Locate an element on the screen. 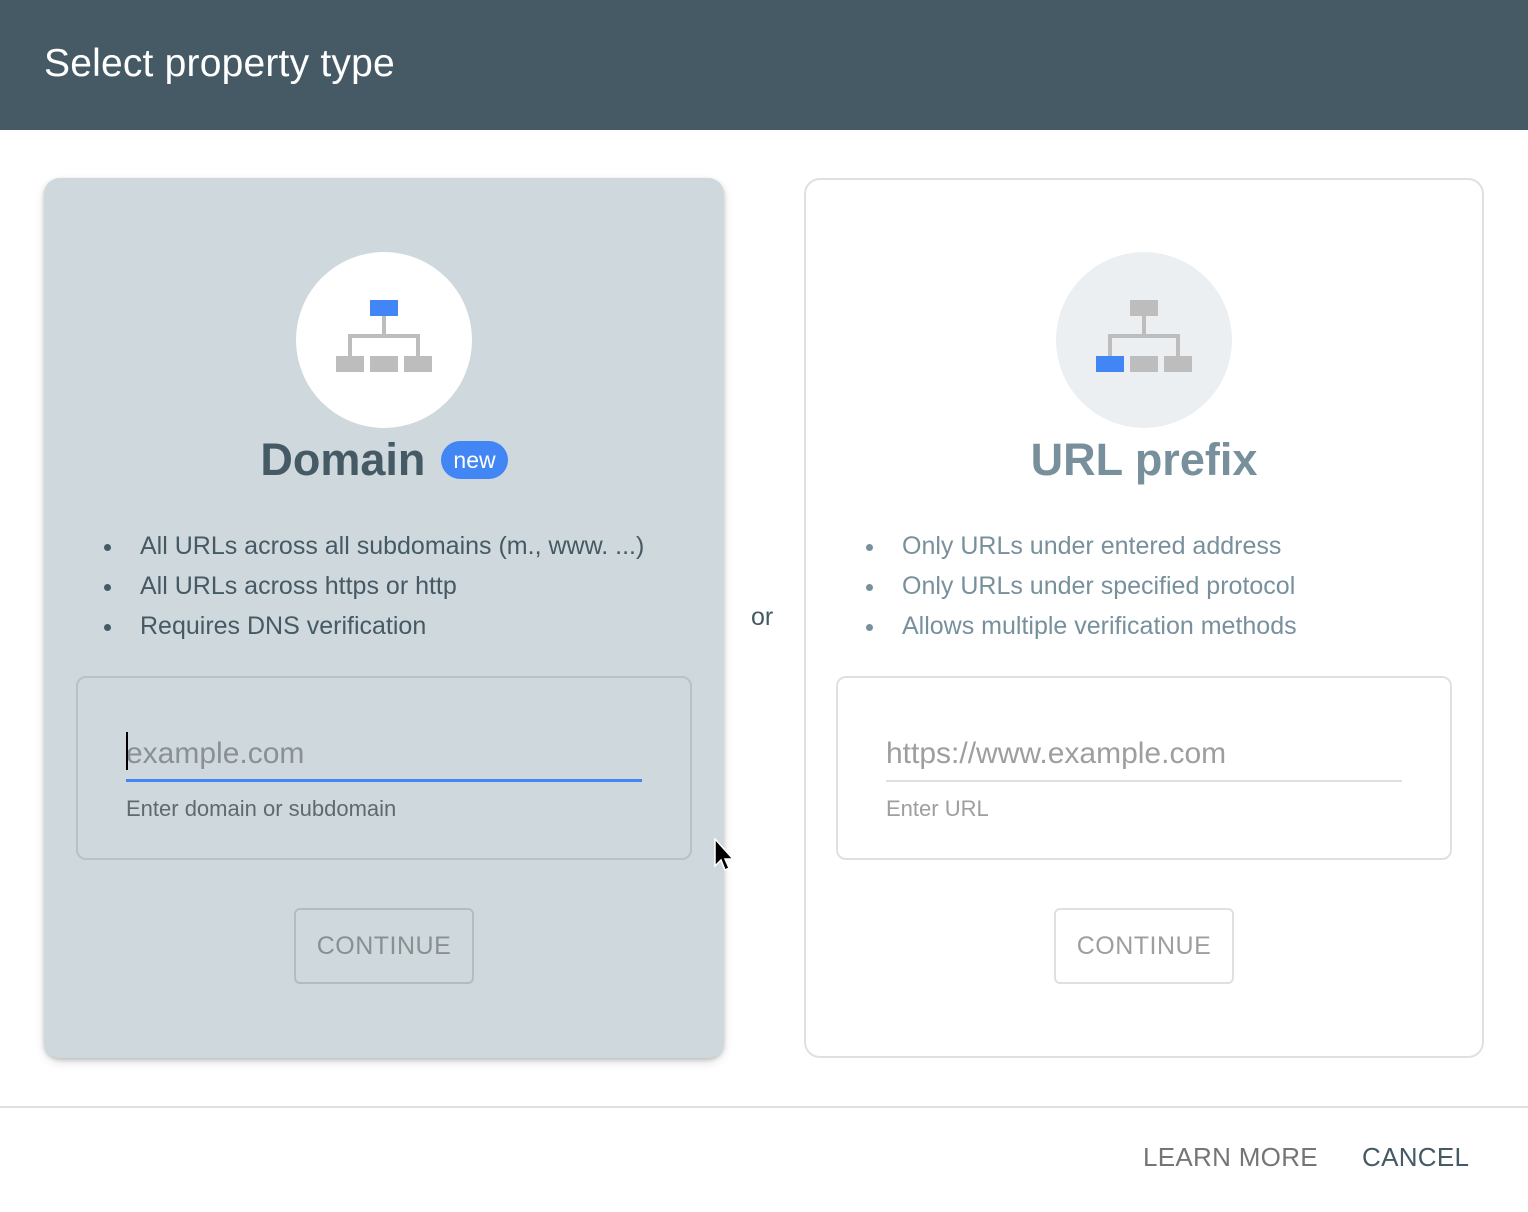  url-input-container: Enter URL is located at coordinates (1144, 768).